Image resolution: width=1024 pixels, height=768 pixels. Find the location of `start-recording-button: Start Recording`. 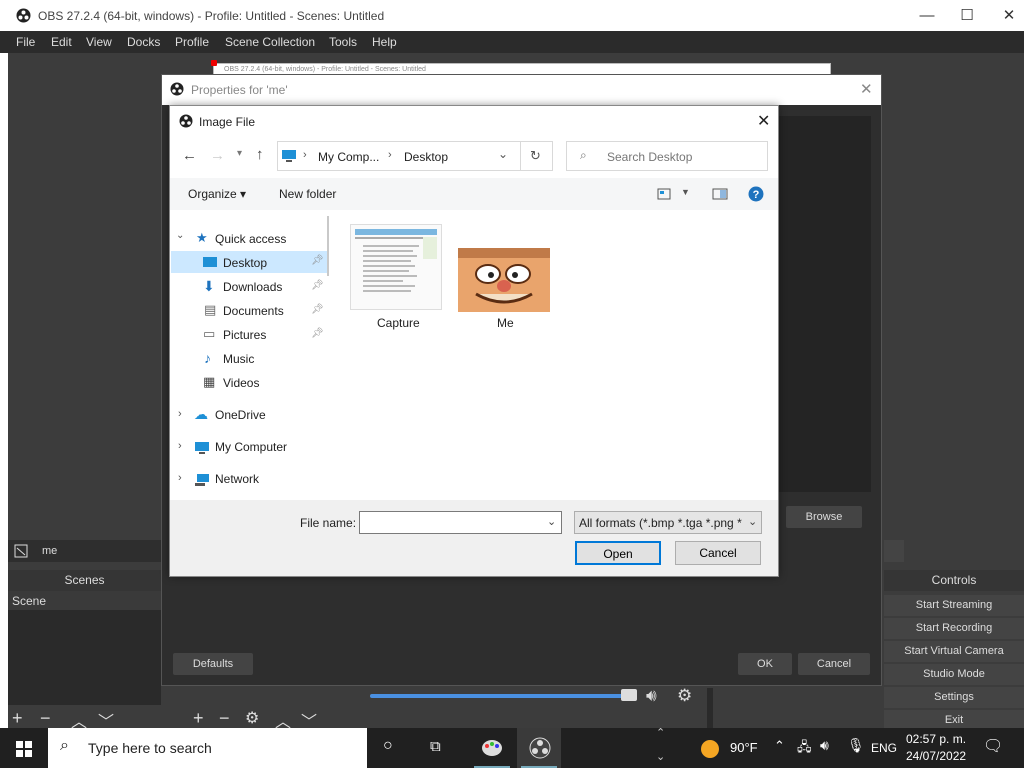

start-recording-button: Start Recording is located at coordinates (954, 628).